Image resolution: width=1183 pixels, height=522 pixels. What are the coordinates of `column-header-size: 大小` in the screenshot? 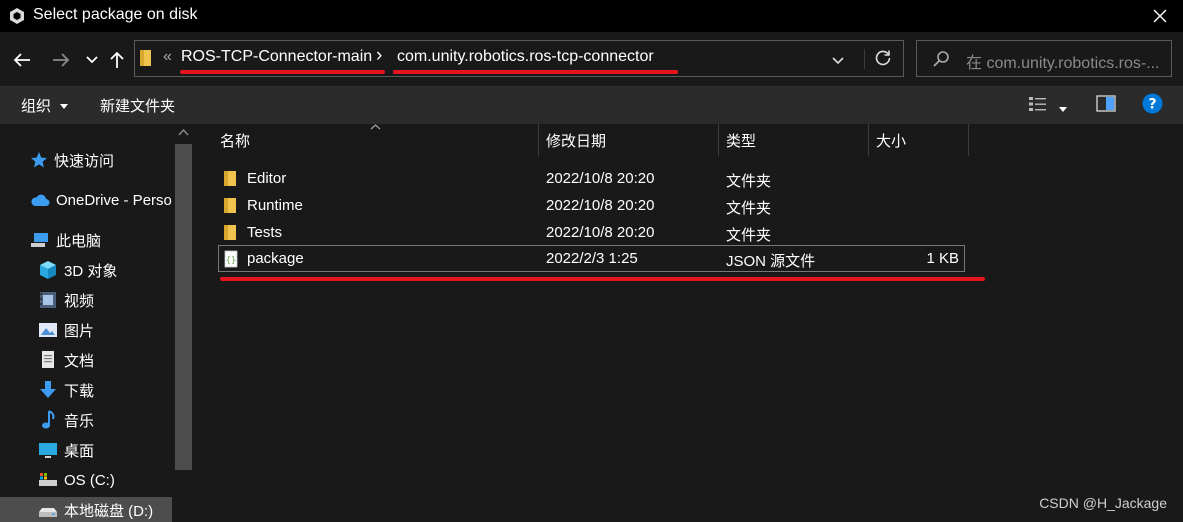 It's located at (922, 140).